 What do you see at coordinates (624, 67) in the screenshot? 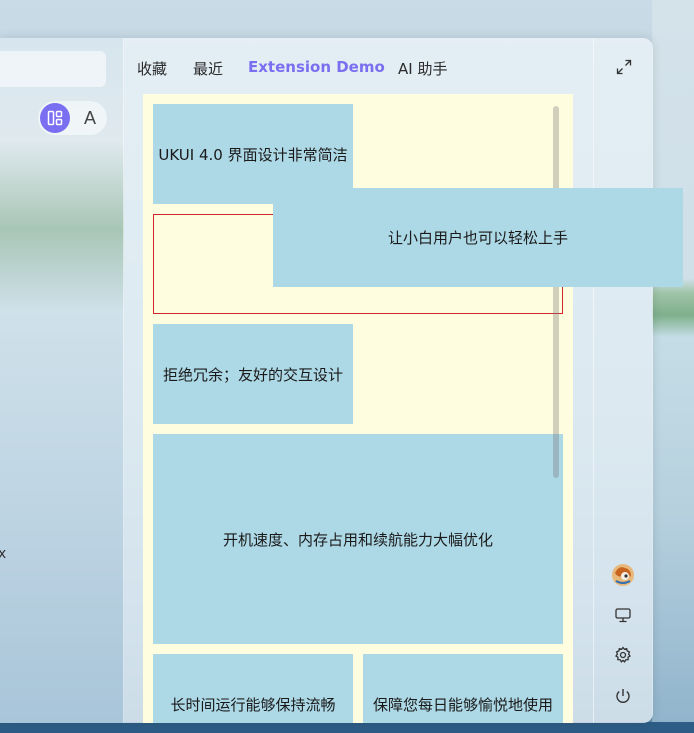
I see `expand-icon` at bounding box center [624, 67].